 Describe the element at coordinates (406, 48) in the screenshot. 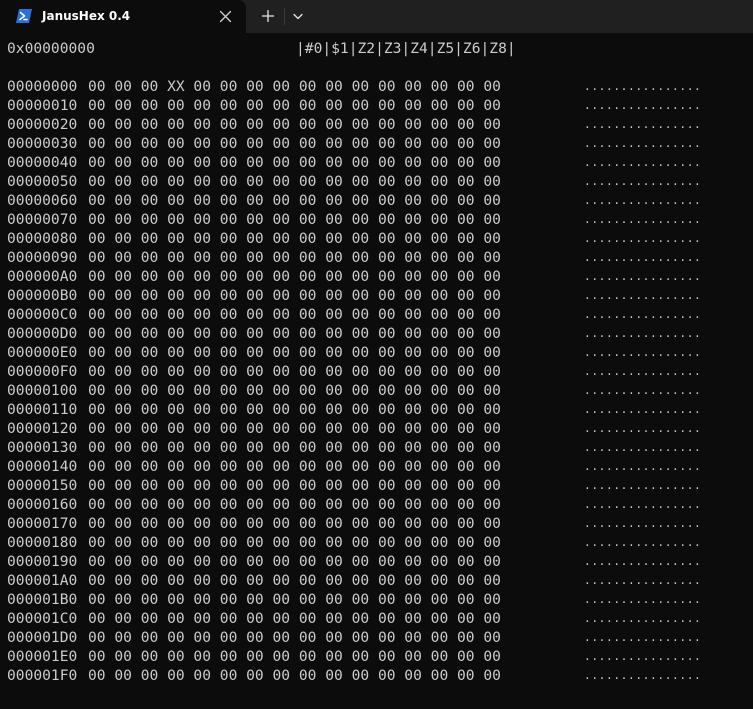

I see `mode-selector: |#0|$1|Z2|Z3|Z4|Z5|Z6|Z8|` at that location.